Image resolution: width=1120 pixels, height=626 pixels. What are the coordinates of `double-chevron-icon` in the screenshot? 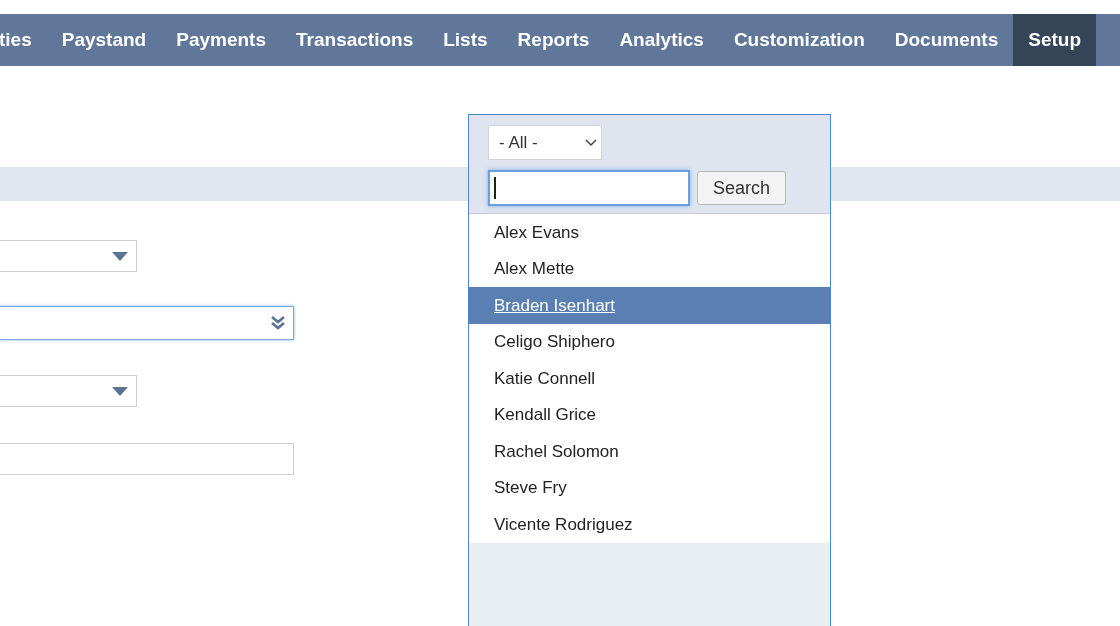 It's located at (278, 323).